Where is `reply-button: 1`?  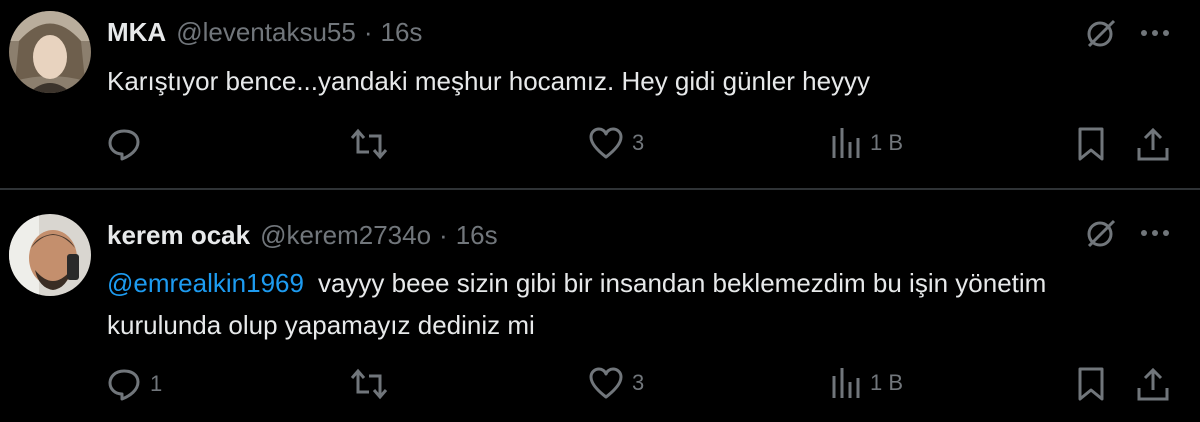
reply-button: 1 is located at coordinates (134, 384).